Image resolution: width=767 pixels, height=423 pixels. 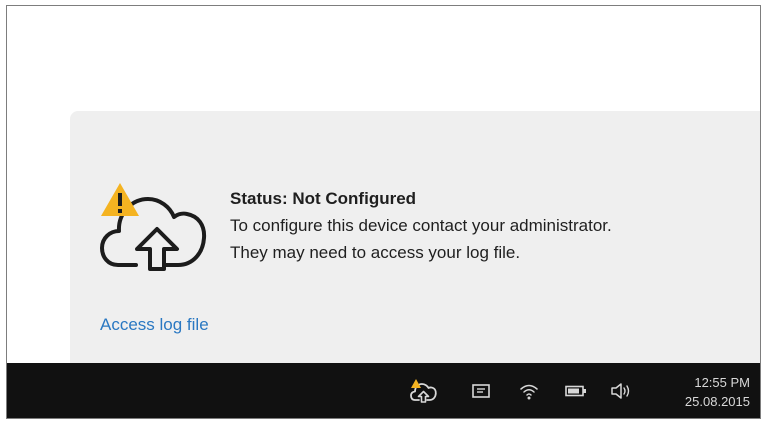 I want to click on clock-time: 12:55 PM, so click(x=722, y=382).